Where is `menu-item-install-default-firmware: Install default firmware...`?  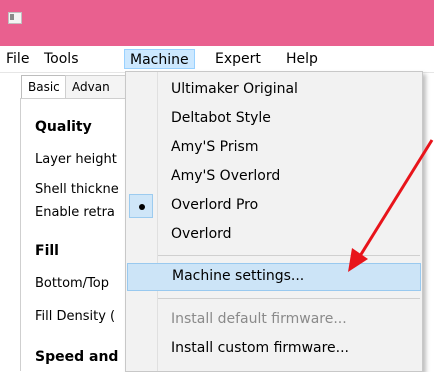
menu-item-install-default-firmware: Install default firmware... is located at coordinates (273, 320).